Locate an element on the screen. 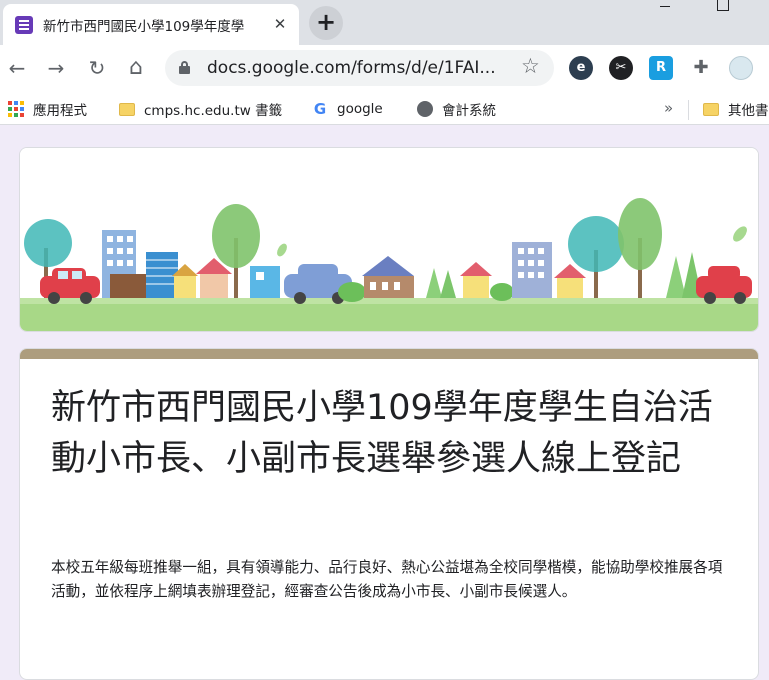 The image size is (769, 680). bookmark-google: G google is located at coordinates (347, 109).